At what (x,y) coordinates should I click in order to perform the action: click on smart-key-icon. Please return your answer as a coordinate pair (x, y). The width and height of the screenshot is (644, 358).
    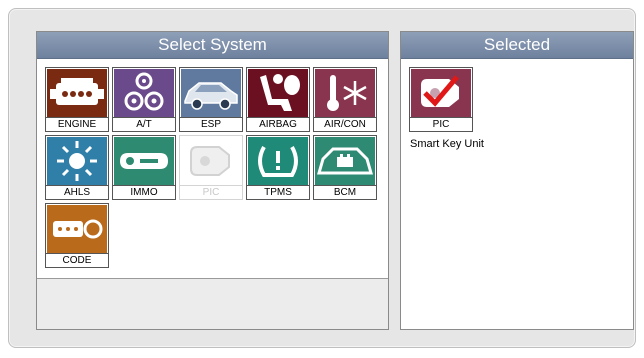
    Looking at the image, I should click on (211, 161).